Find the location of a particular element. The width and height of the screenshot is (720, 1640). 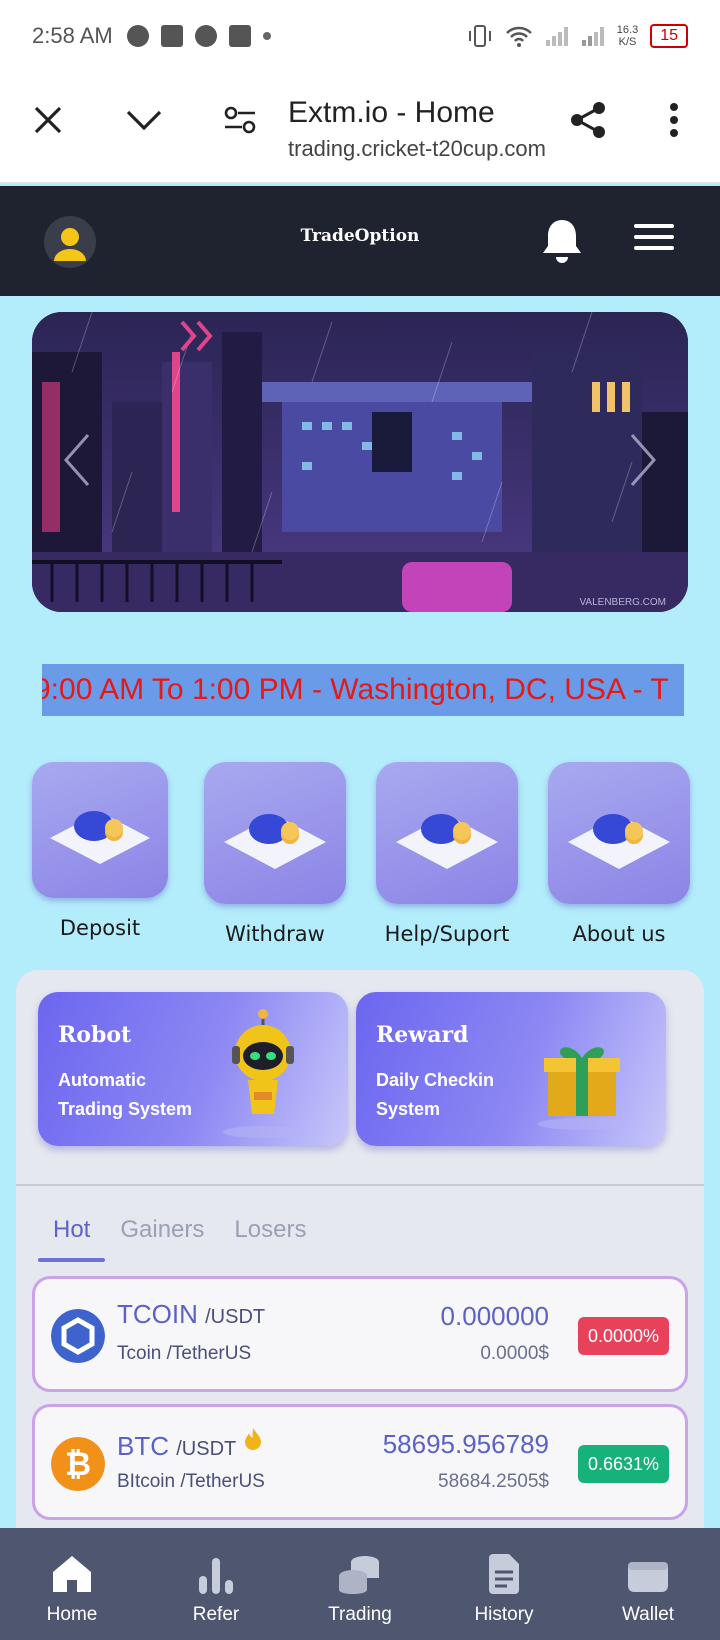

site-settings-button is located at coordinates (240, 120).